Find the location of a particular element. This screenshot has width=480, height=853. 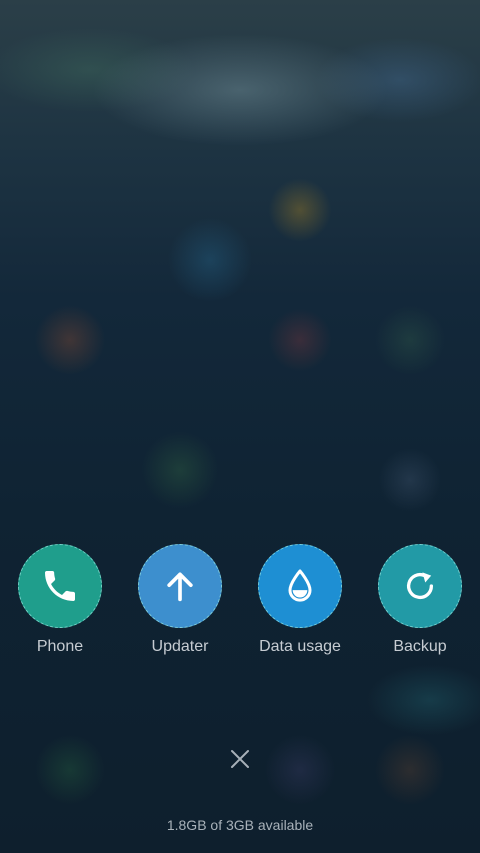

data-usage-shortcut-circle is located at coordinates (300, 586).